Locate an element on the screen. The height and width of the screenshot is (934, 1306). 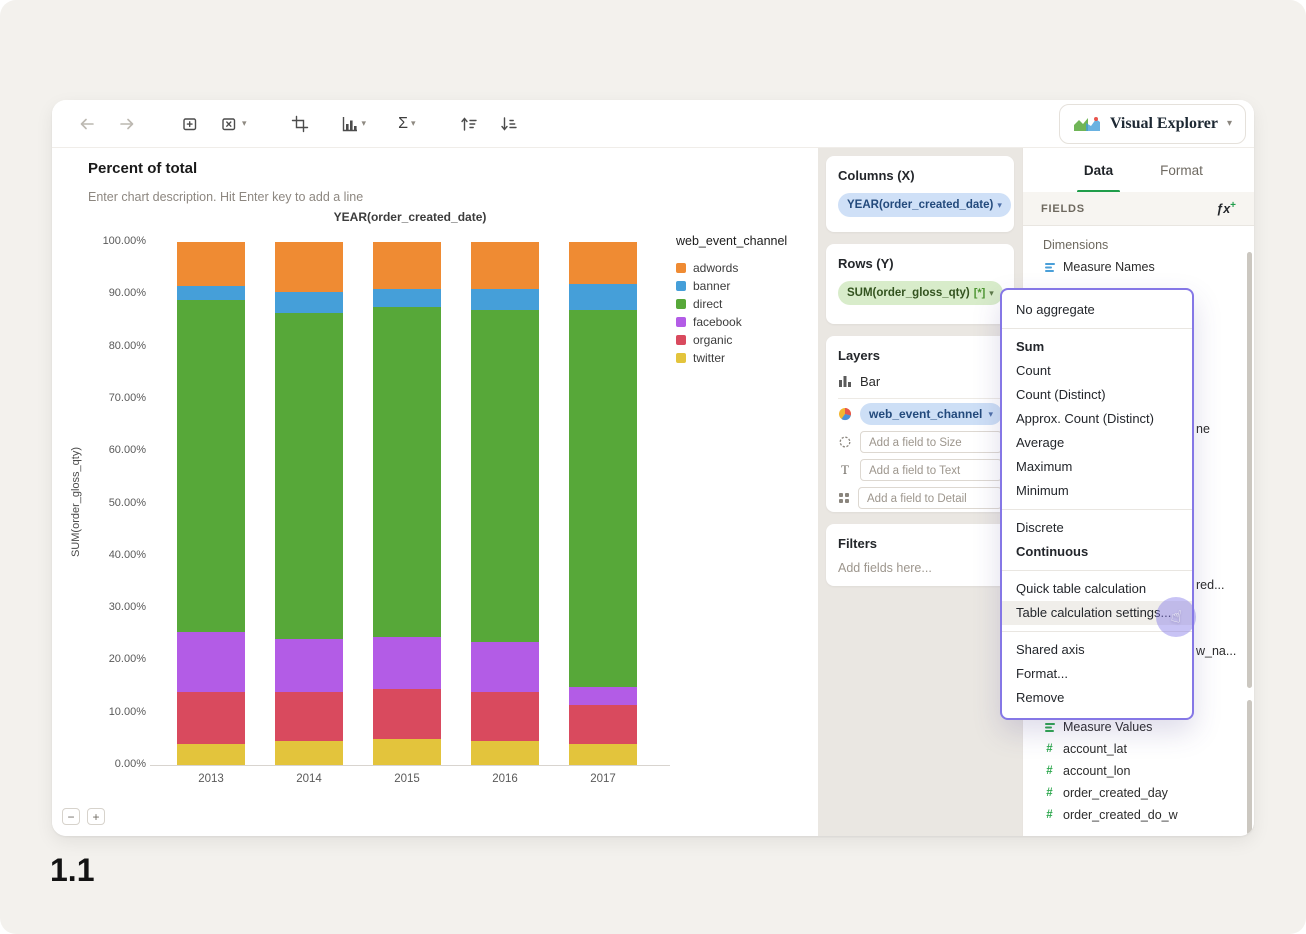
menu-item-remove: Remove is located at coordinates (1097, 698).